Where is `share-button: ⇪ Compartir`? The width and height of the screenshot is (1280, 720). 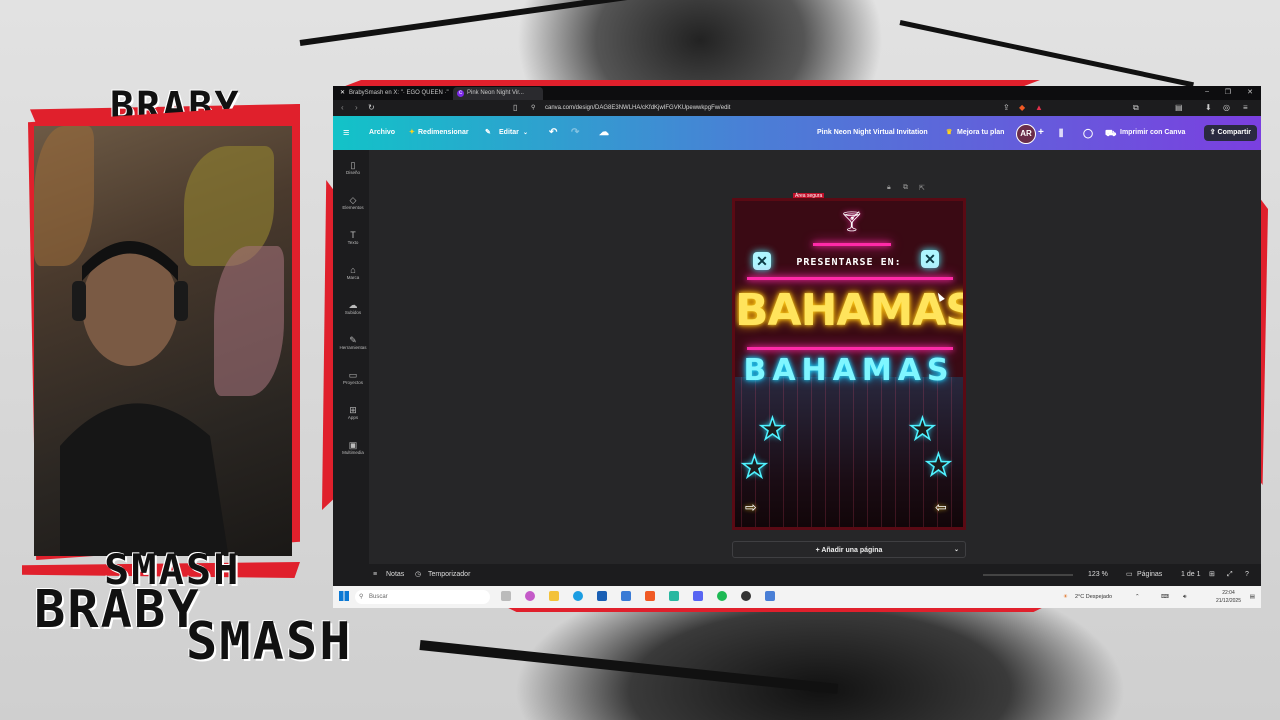 share-button: ⇪ Compartir is located at coordinates (1230, 133).